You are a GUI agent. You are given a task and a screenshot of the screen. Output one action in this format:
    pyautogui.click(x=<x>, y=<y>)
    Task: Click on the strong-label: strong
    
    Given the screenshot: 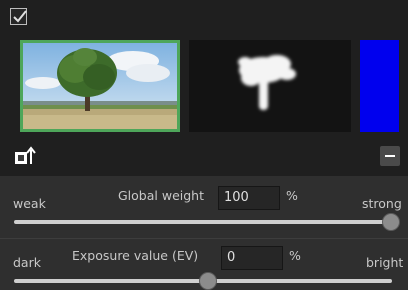 What is the action you would take?
    pyautogui.click(x=382, y=203)
    